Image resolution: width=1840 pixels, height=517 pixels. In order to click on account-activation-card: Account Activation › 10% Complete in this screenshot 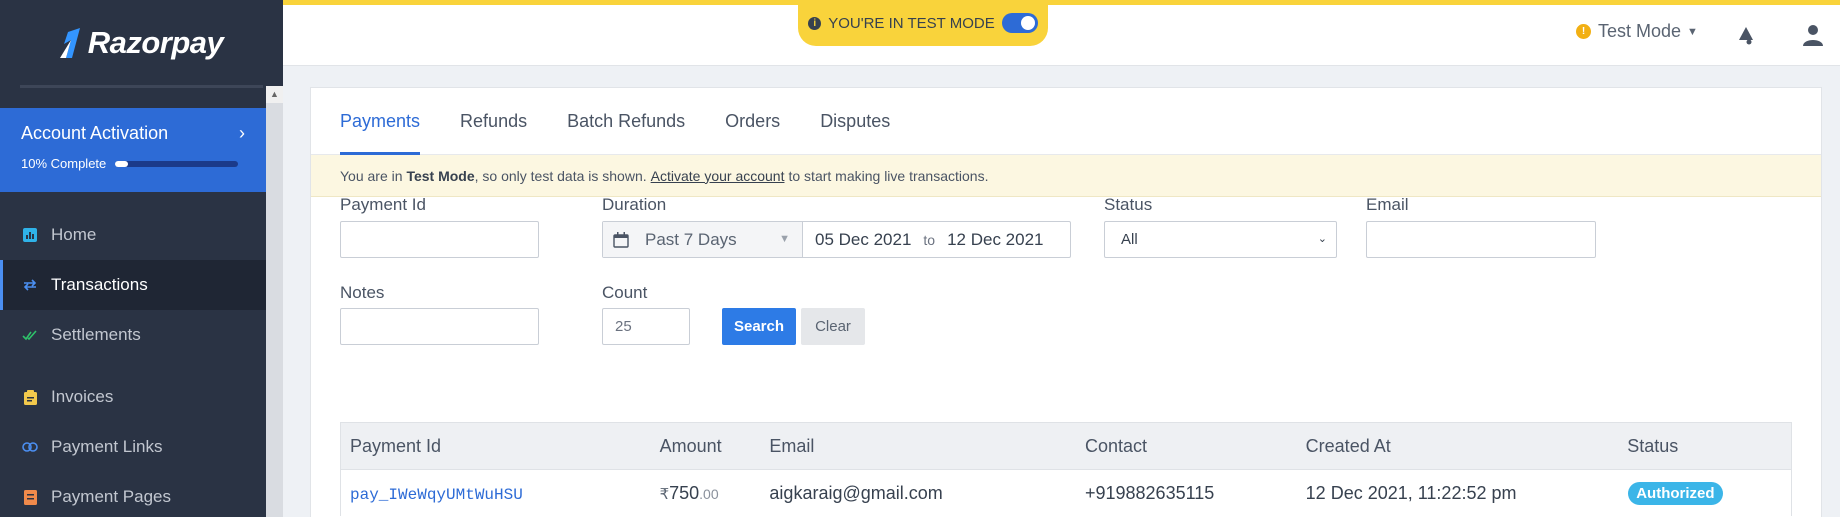, I will do `click(133, 150)`.